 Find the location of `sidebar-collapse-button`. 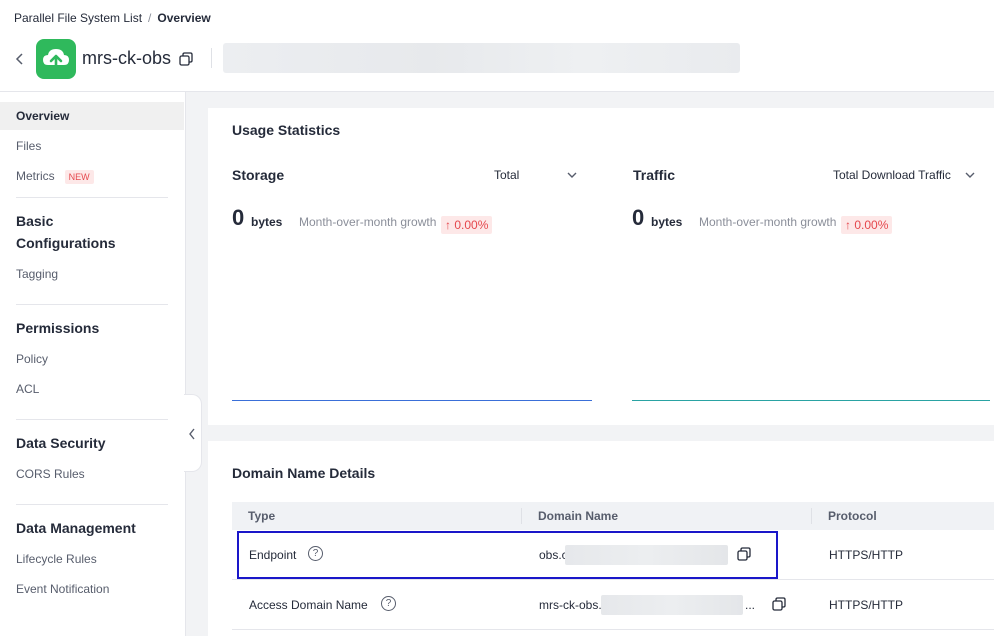

sidebar-collapse-button is located at coordinates (193, 433).